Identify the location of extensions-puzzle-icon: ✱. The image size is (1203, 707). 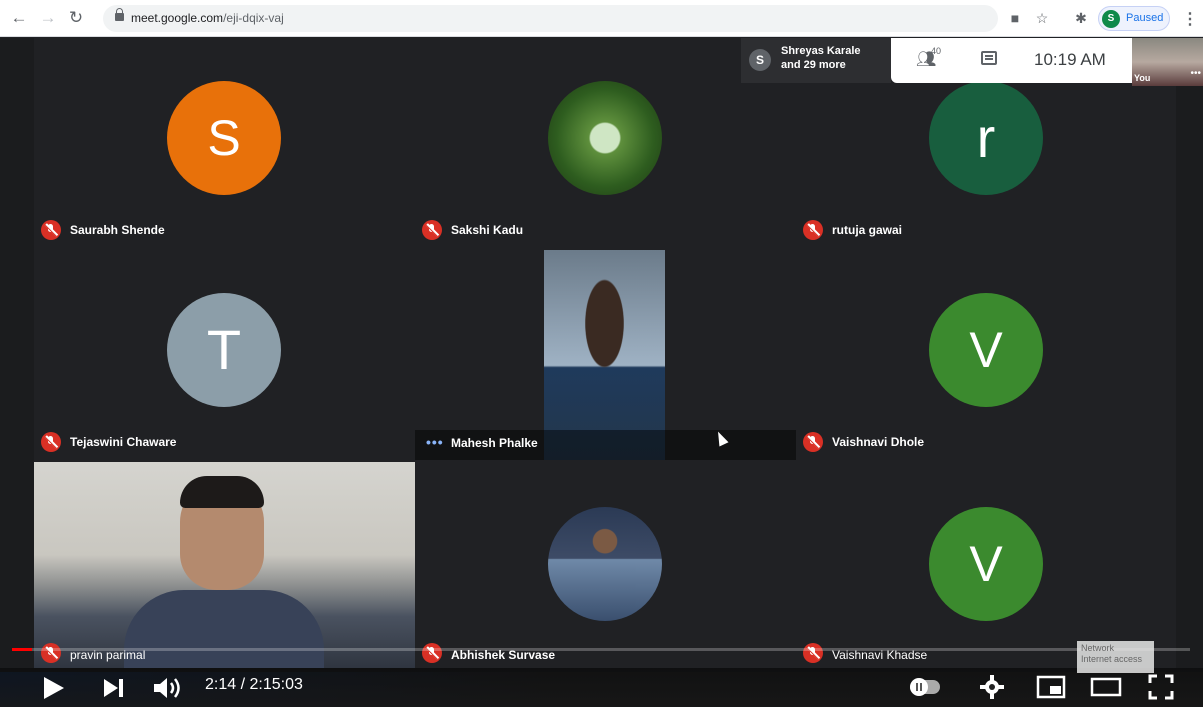
(1081, 18).